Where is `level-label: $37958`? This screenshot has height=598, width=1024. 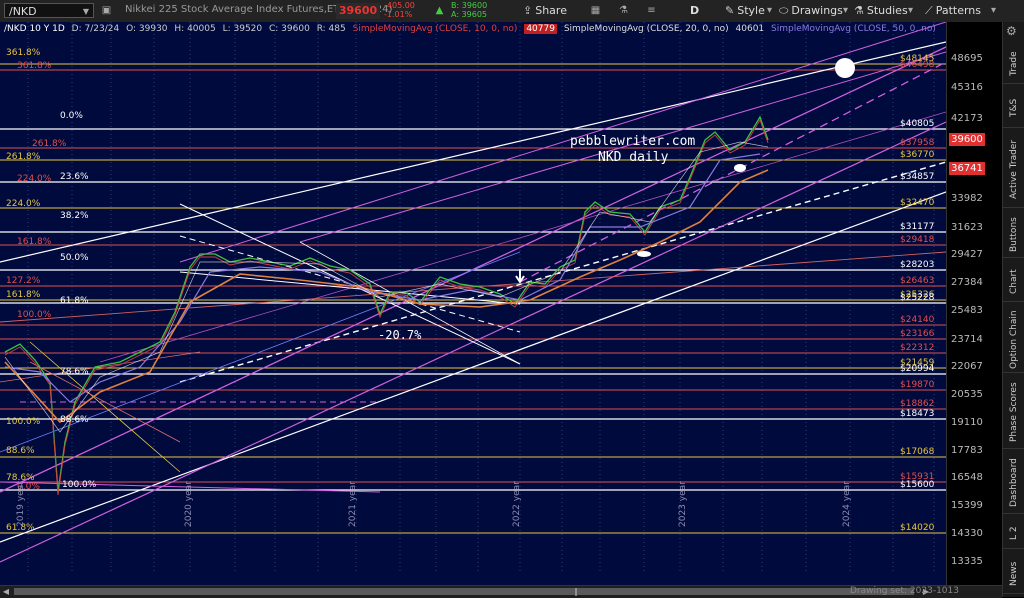
level-label: $37958 is located at coordinates (917, 143).